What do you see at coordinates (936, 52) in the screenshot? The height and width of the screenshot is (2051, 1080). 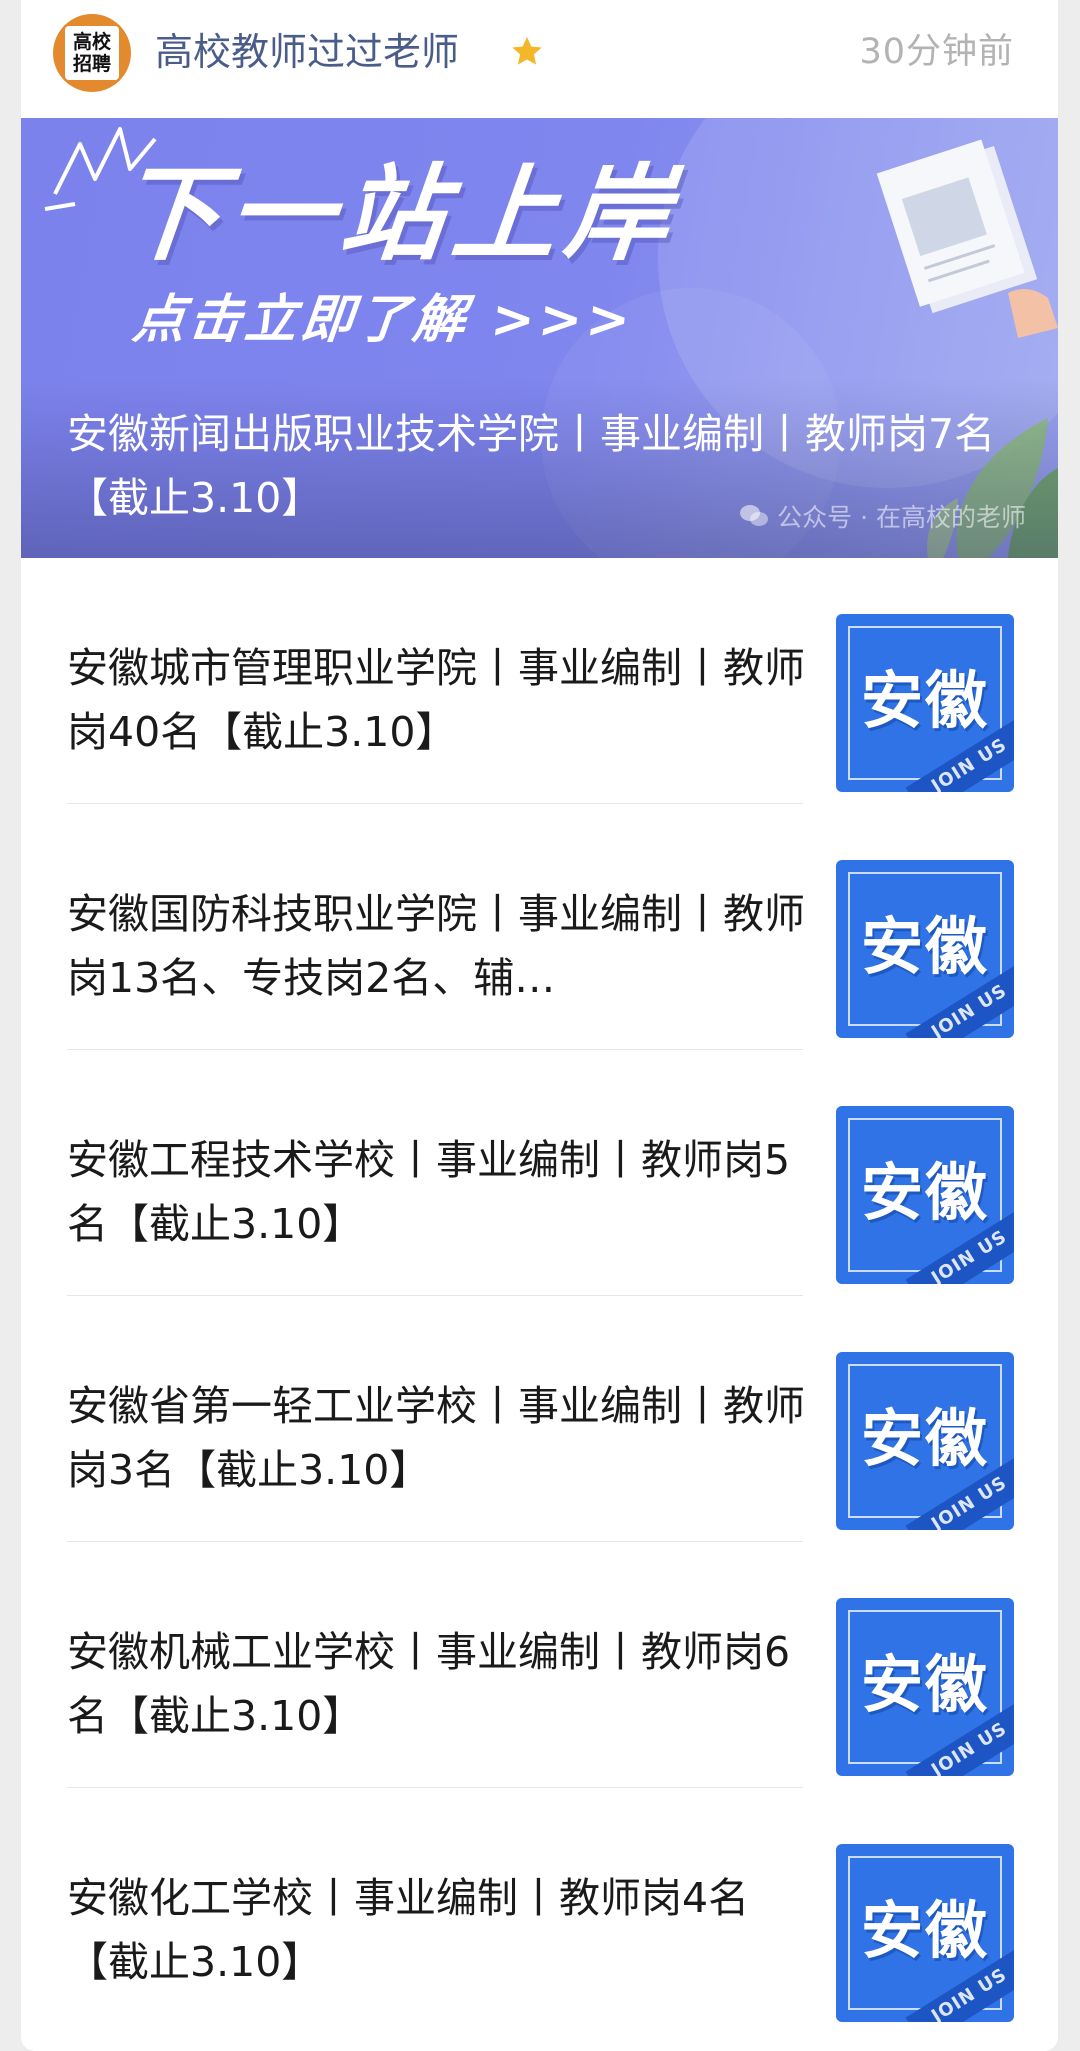 I see `post-timestamp: 30分钟前` at bounding box center [936, 52].